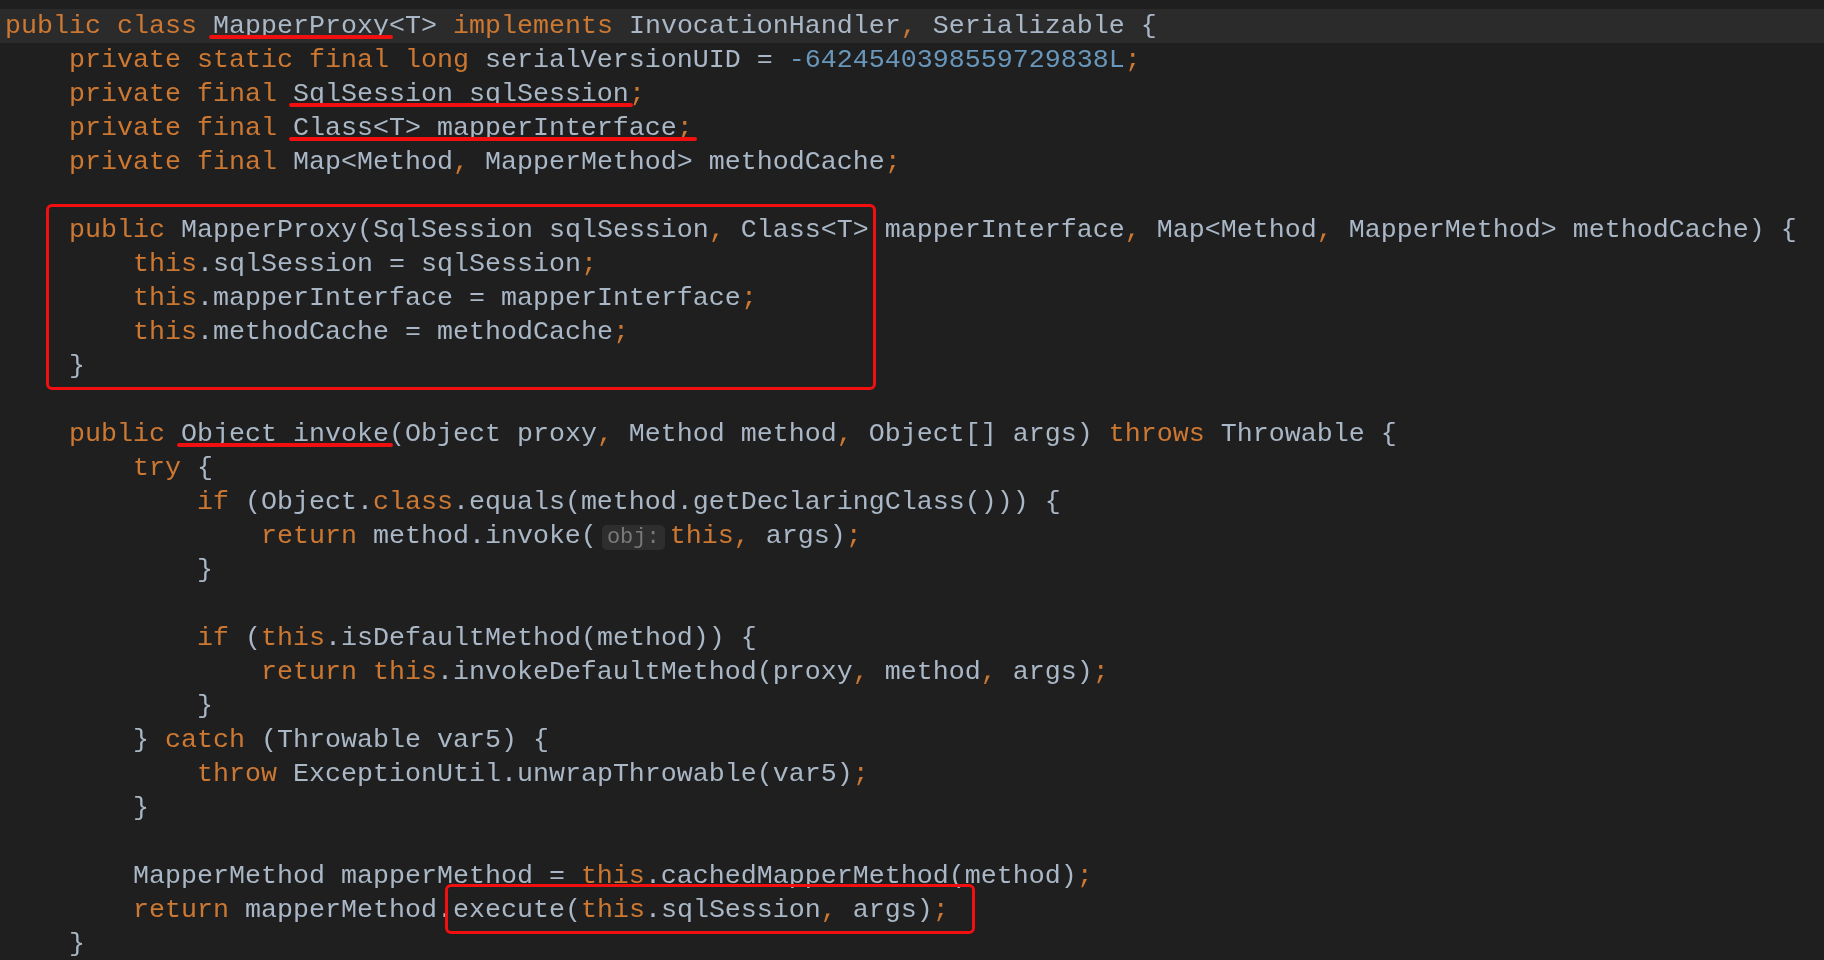  I want to click on code-line: } catch (Throwable var5) {, so click(340, 740).